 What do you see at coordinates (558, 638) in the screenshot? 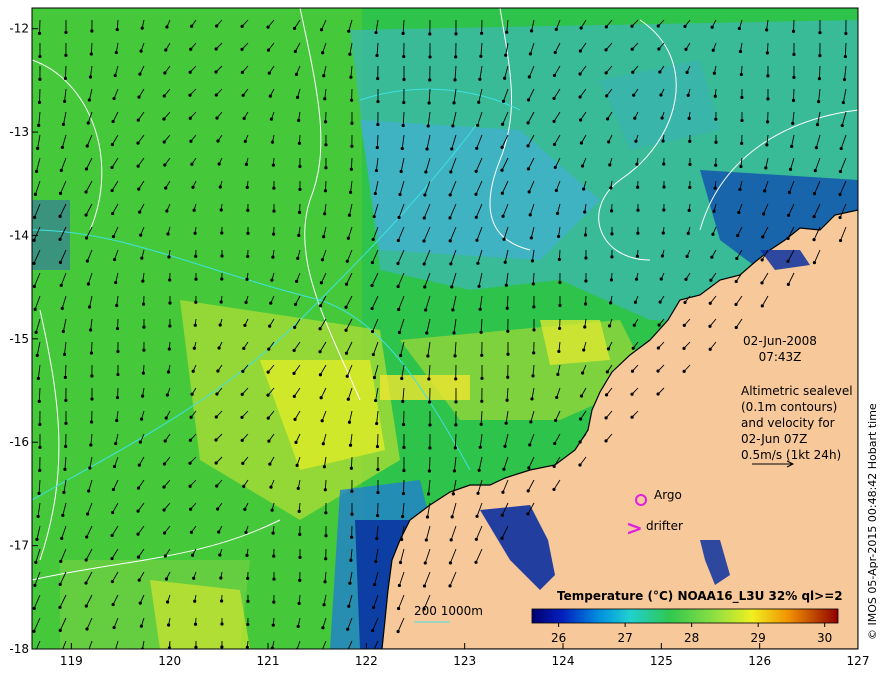
I see `colorbar-tick-label: 26` at bounding box center [558, 638].